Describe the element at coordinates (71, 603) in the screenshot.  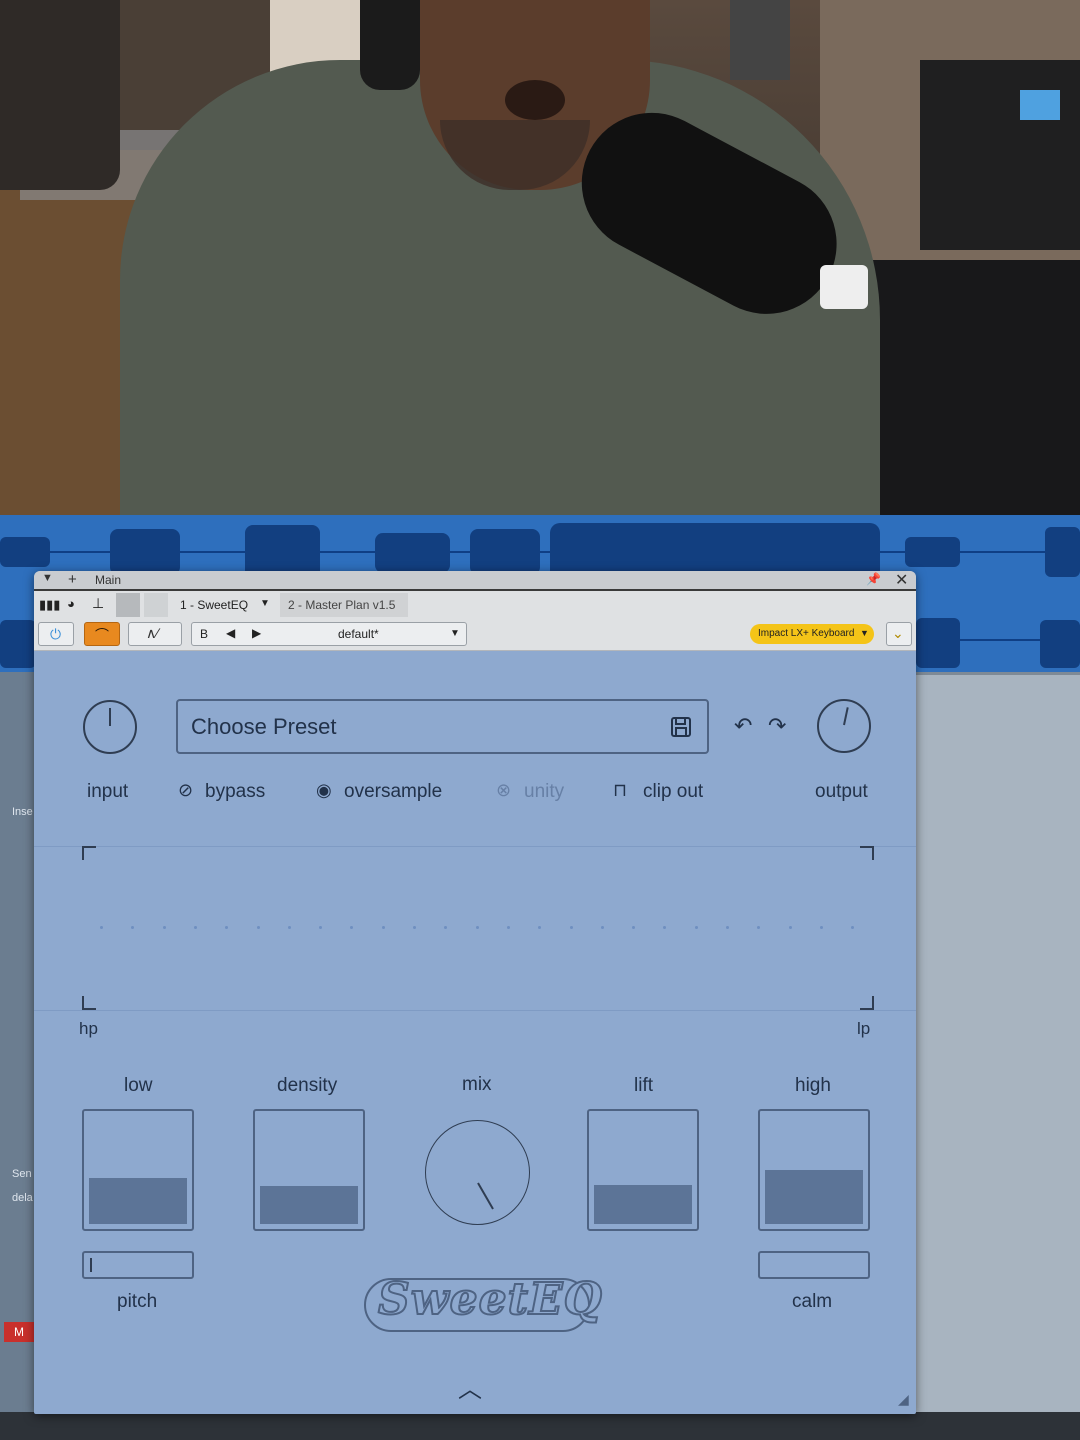
I see `automation-icon: ◕` at that location.